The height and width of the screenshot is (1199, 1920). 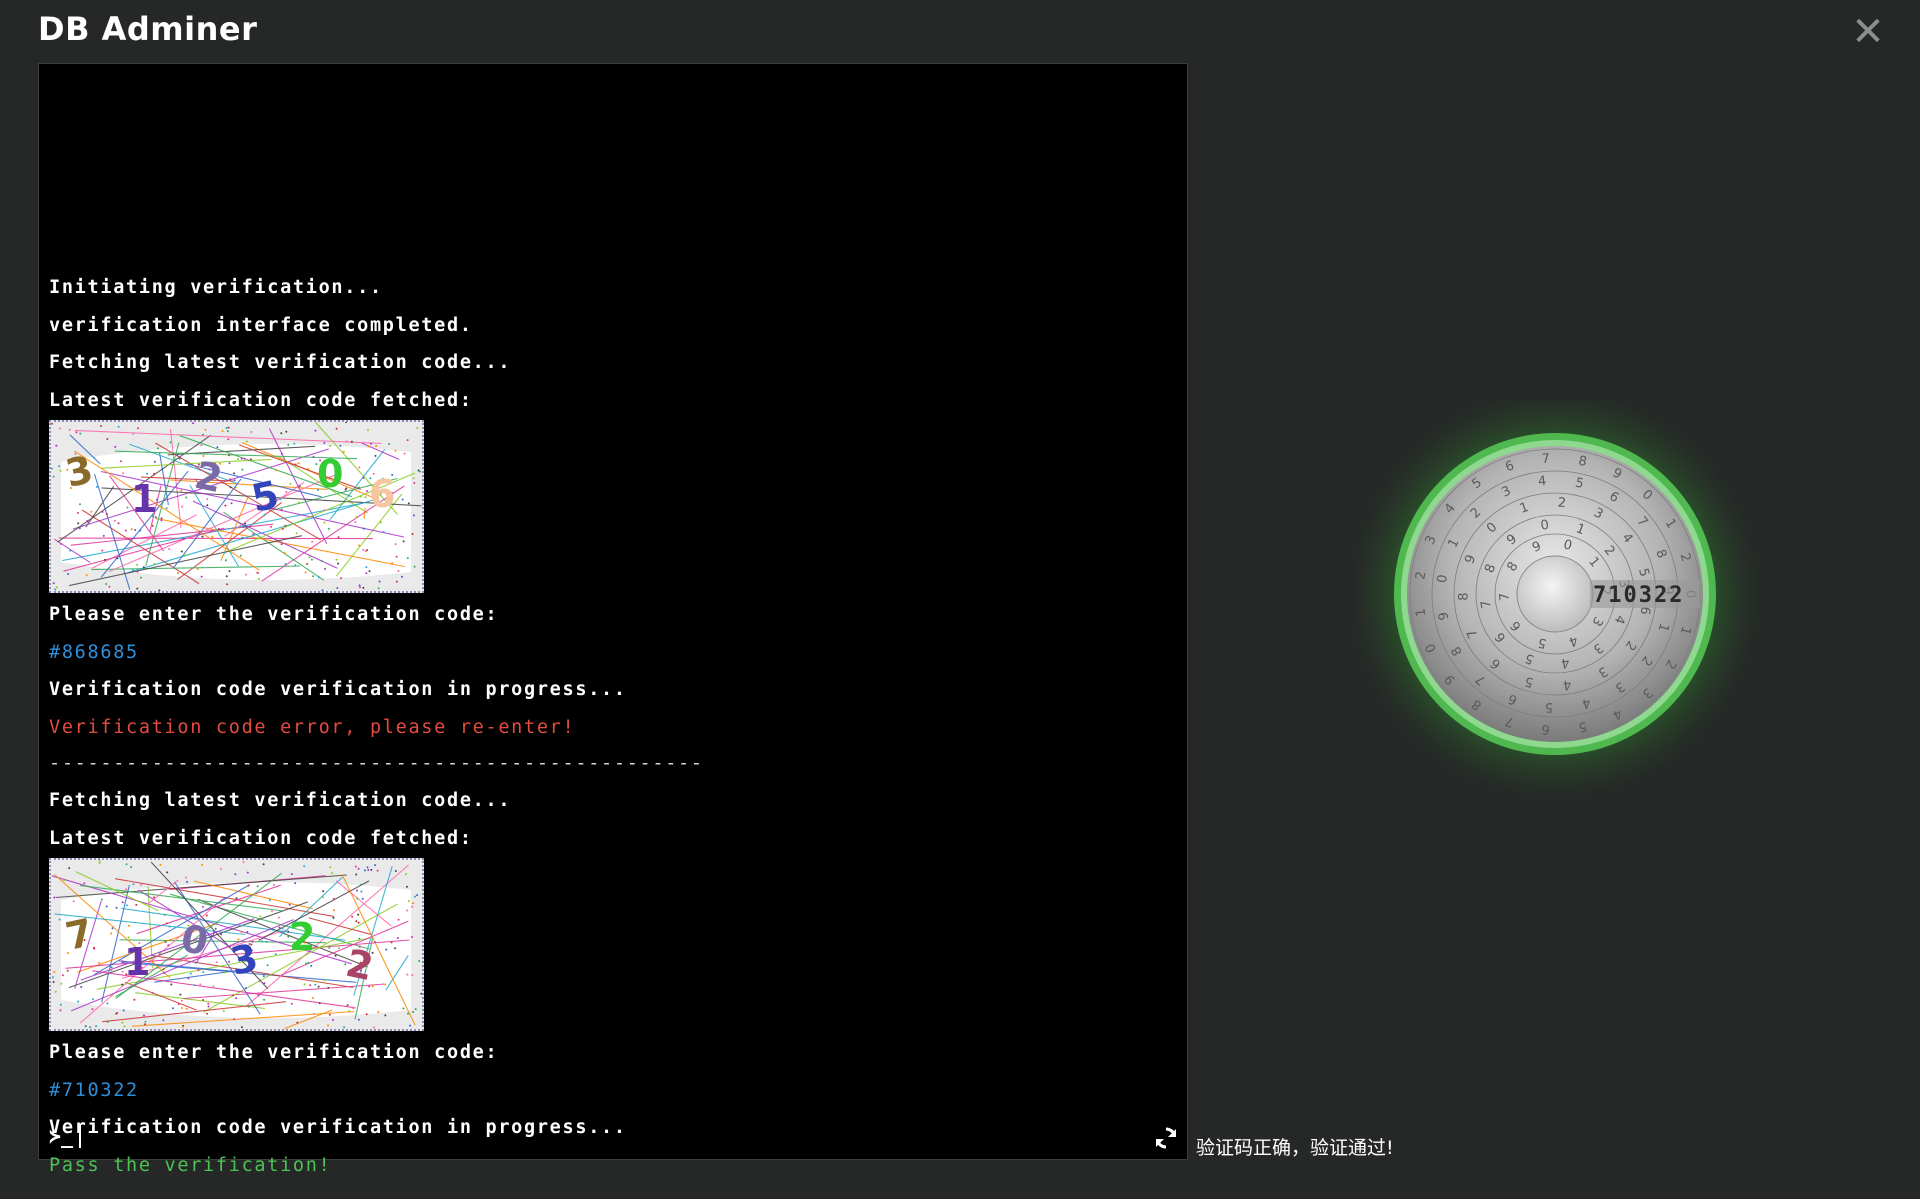 I want to click on terminal-line: #710322, so click(x=94, y=1090).